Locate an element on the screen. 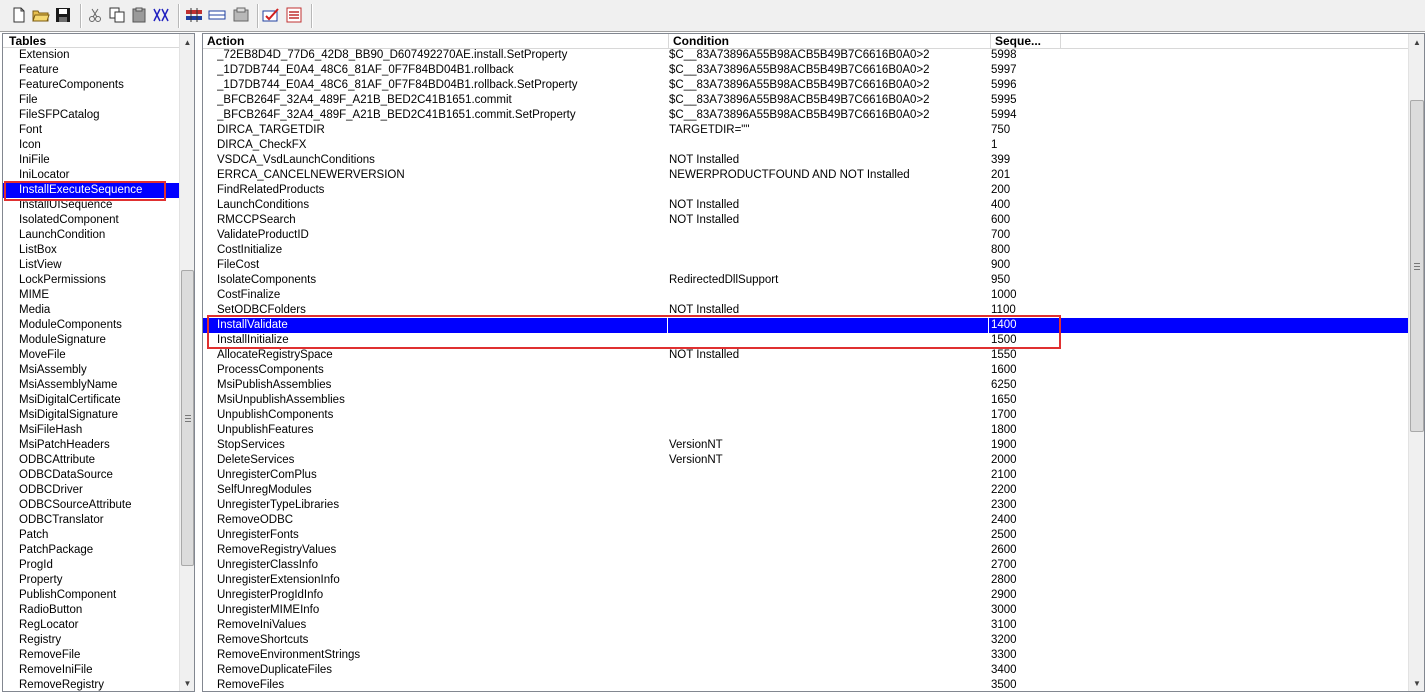 This screenshot has height=693, width=1425. table-row: RemoveFiles 3500 is located at coordinates (805, 684).